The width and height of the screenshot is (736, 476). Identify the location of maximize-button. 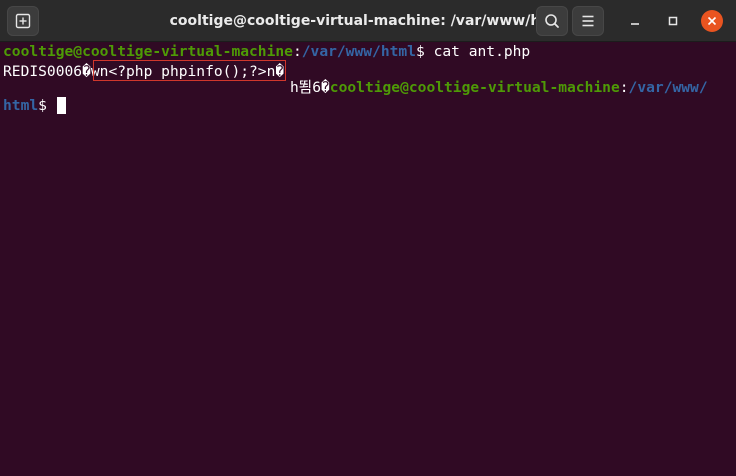
(673, 21).